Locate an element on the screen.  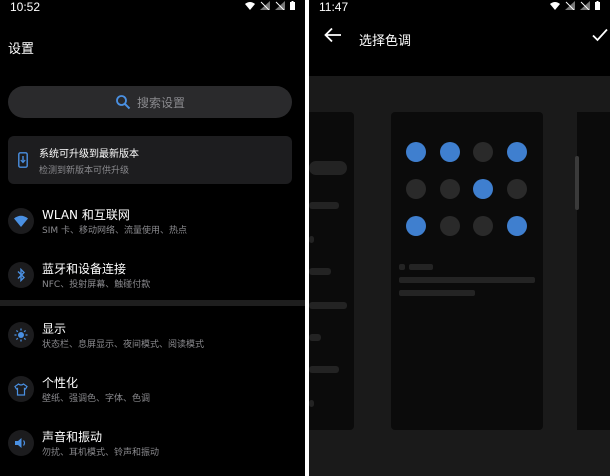
item-subtitle: NFC、投射屏幕、触碰付款 is located at coordinates (96, 285).